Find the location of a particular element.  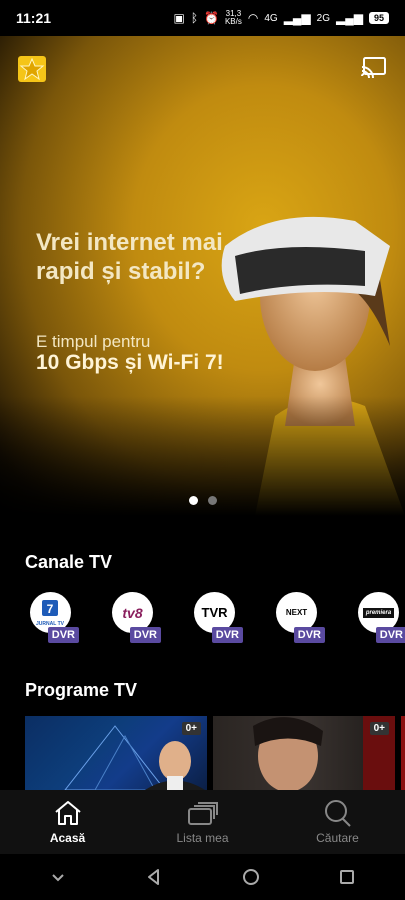

cast-icon is located at coordinates (374, 67).